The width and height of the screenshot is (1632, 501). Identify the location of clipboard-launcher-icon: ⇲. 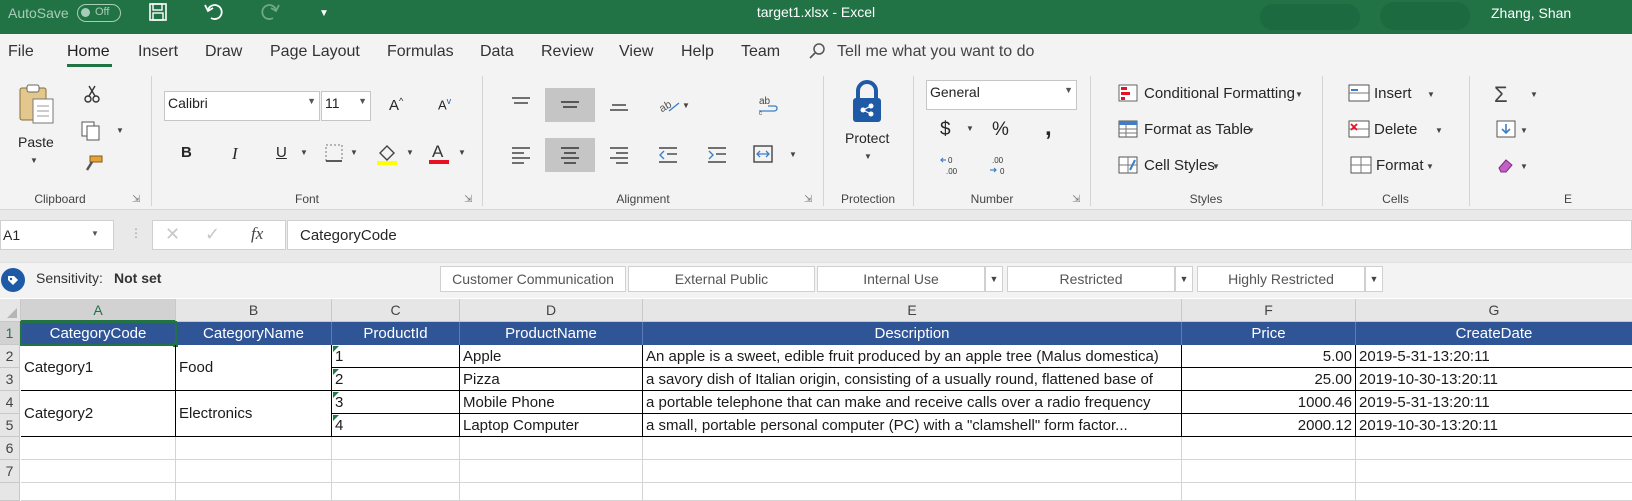
(136, 199).